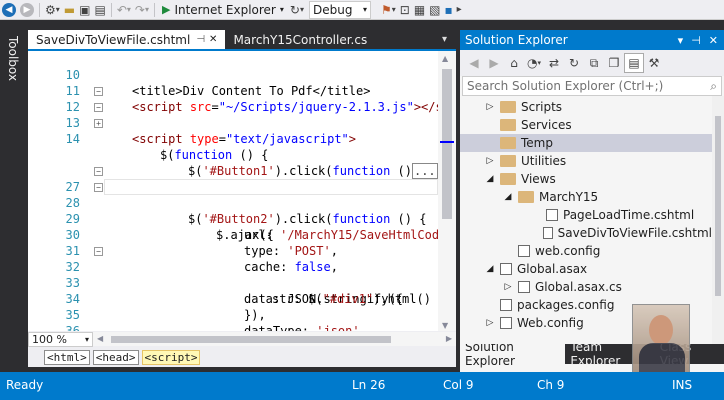 Image resolution: width=724 pixels, height=400 pixels. What do you see at coordinates (586, 251) in the screenshot?
I see `tree-node-views-web-config: web.config` at bounding box center [586, 251].